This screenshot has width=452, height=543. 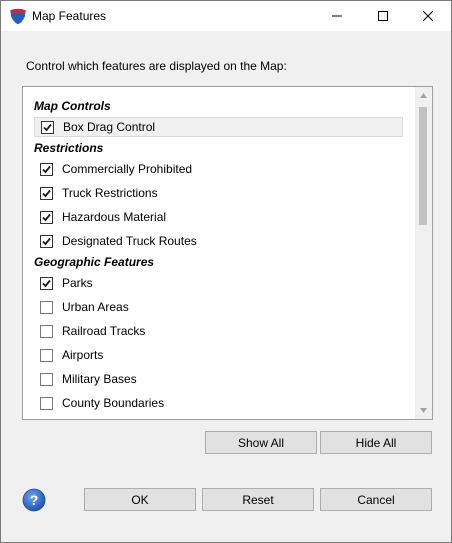 I want to click on ok-button: OK, so click(x=140, y=499).